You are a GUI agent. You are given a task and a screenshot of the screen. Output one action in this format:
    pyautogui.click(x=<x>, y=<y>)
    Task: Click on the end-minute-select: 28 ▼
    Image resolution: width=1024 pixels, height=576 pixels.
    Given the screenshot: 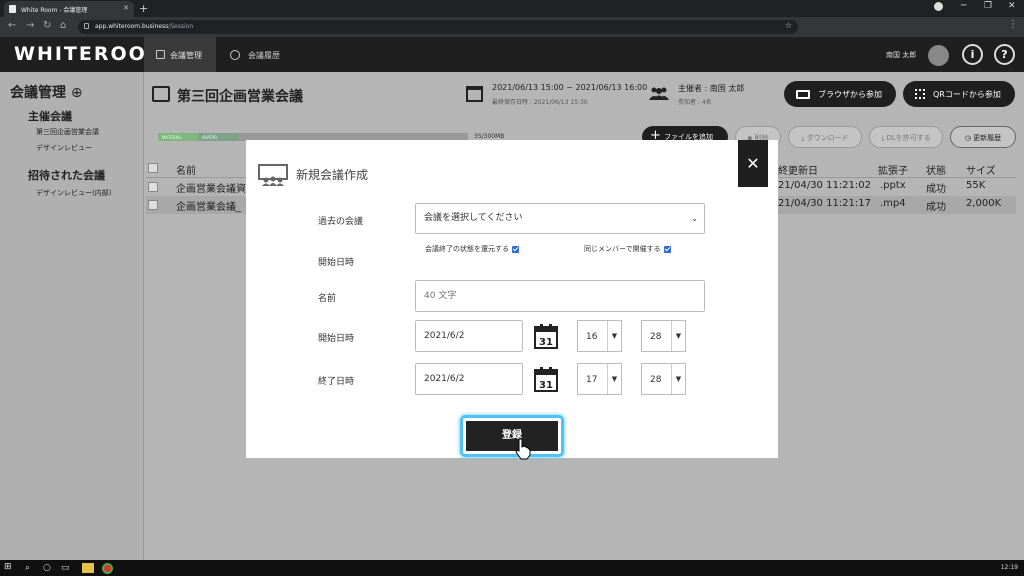 What is the action you would take?
    pyautogui.click(x=663, y=379)
    